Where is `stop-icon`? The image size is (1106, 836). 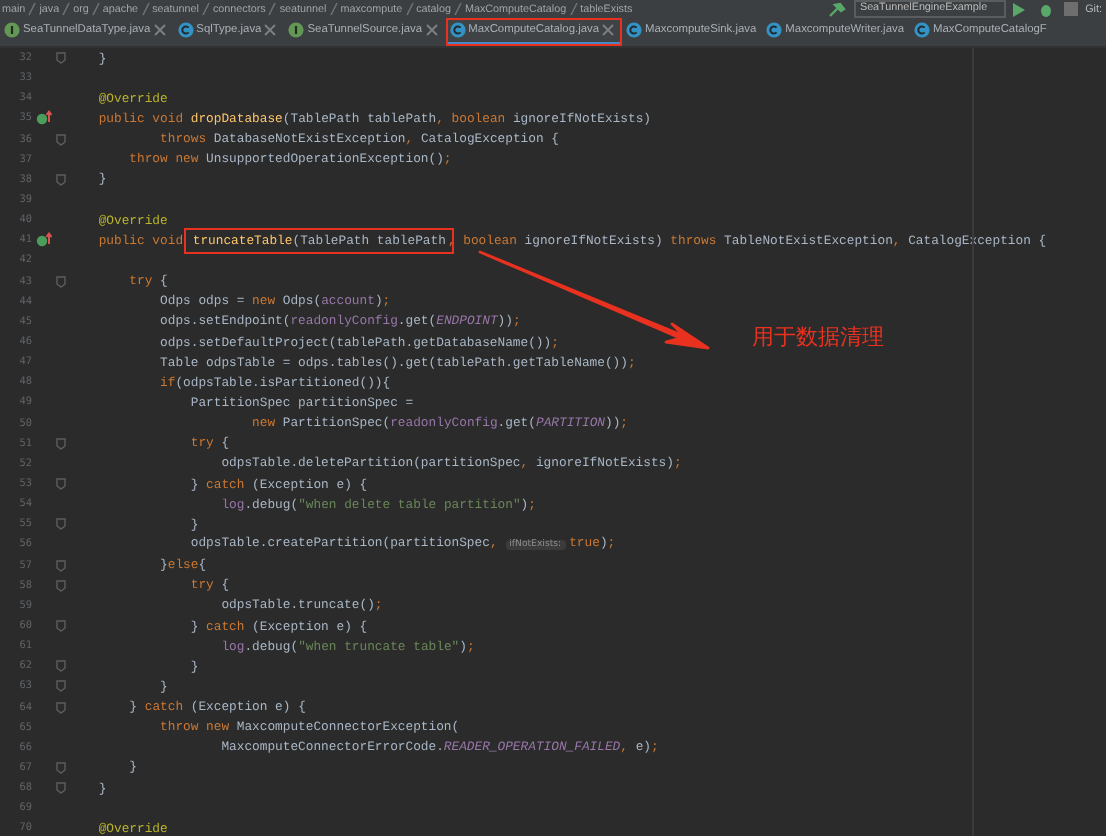
stop-icon is located at coordinates (1071, 9).